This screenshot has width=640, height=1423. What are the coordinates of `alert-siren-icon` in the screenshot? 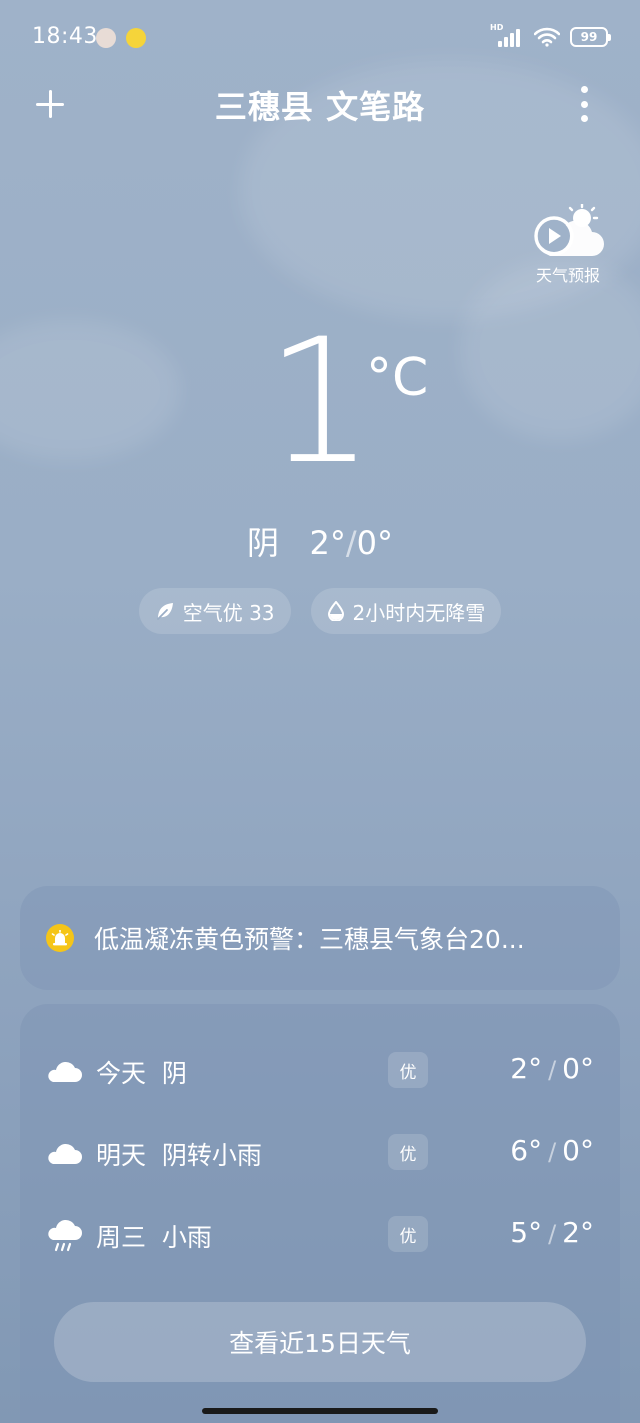 It's located at (60, 938).